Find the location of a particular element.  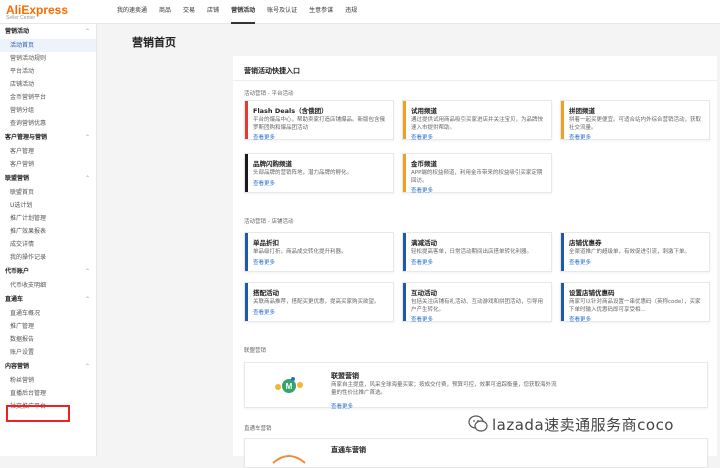

store_cards-card: 搭配活动关联商品推荐，搭配买更优惠，提高买家购买欲望。查看更多 is located at coordinates (319, 302).